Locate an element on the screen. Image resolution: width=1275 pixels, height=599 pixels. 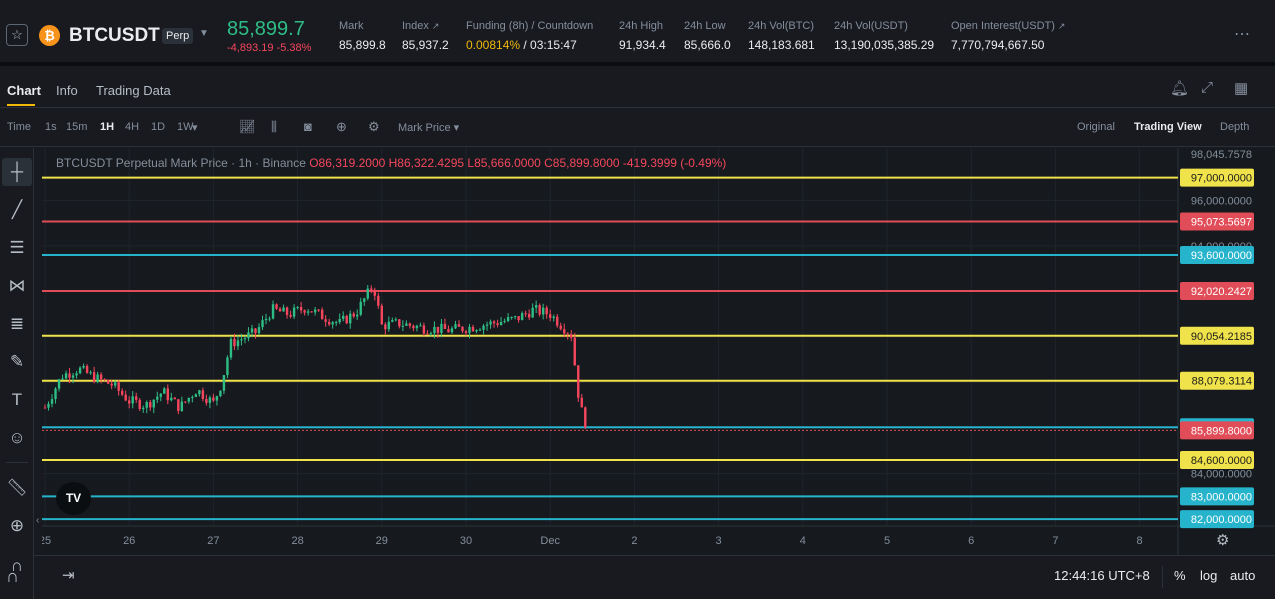
horizontal-lines-icon: ☰ is located at coordinates (17, 248).